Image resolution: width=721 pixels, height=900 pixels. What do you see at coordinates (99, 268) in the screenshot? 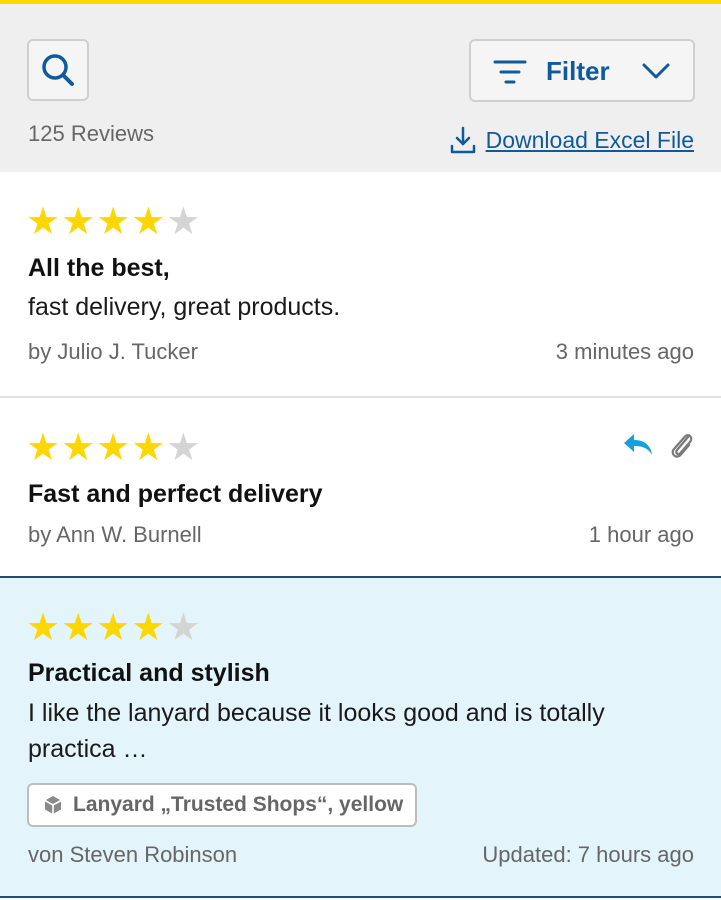
I see `review-title: All the best,` at bounding box center [99, 268].